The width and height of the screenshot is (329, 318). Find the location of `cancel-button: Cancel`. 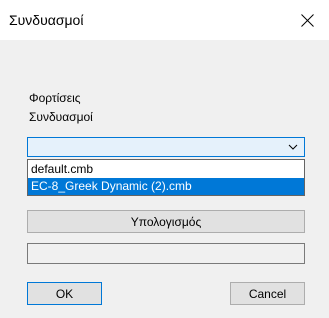

cancel-button: Cancel is located at coordinates (267, 293).